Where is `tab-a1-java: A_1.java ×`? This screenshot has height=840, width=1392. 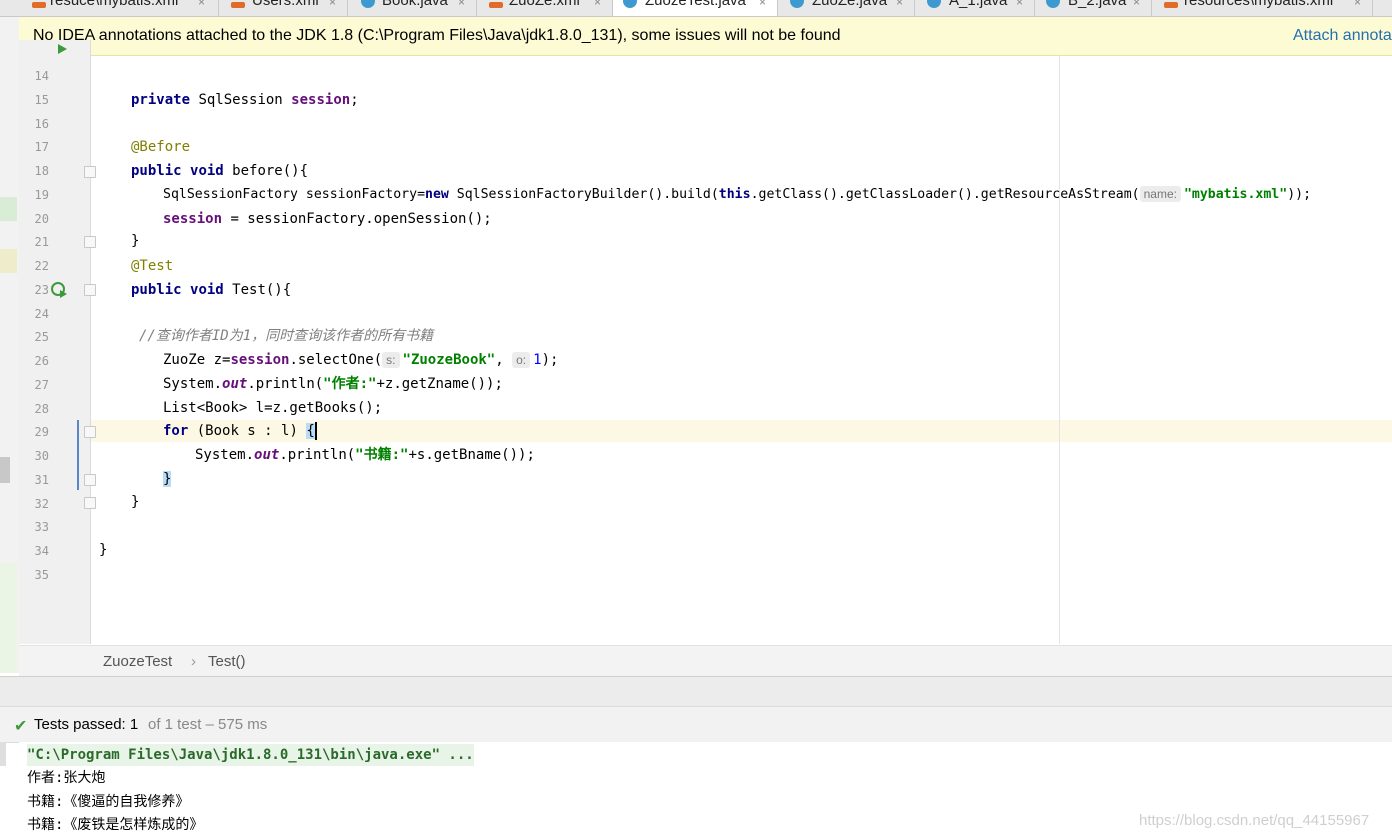
tab-a1-java: A_1.java × is located at coordinates (975, 8).